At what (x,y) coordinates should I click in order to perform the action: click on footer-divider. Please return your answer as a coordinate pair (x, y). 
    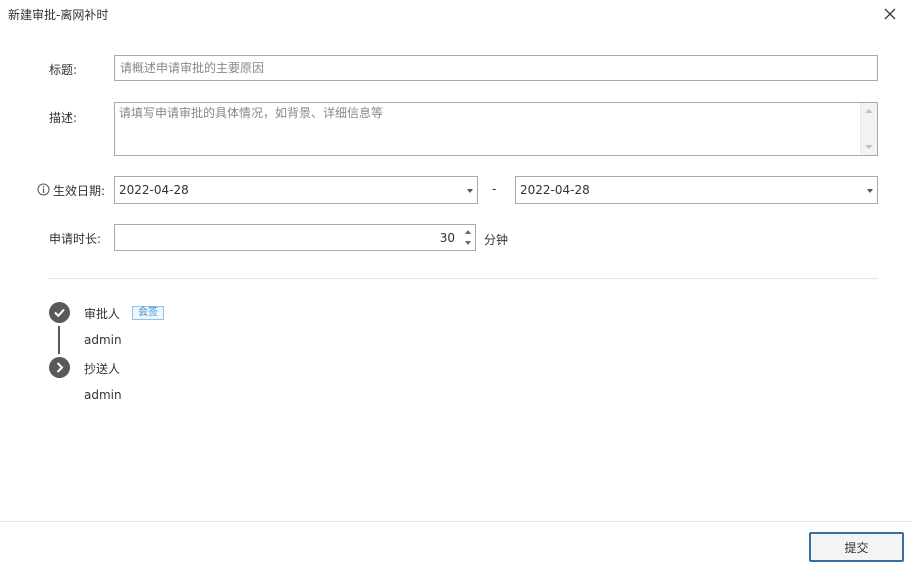
    Looking at the image, I should click on (456, 521).